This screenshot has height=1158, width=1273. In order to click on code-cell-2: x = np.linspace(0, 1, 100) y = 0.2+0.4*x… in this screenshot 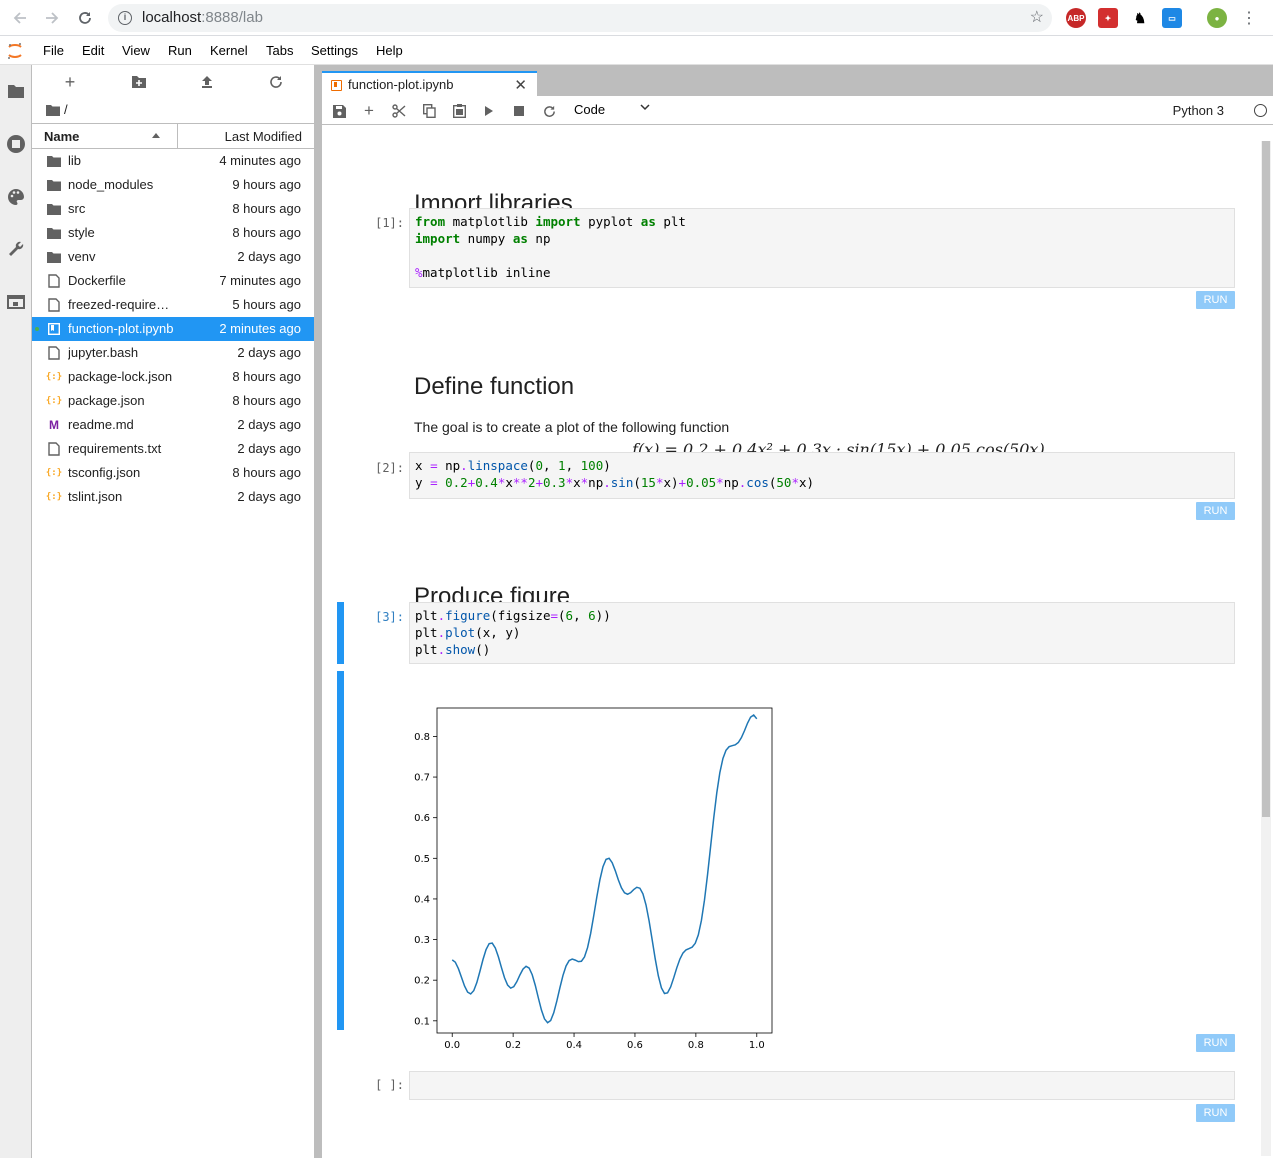, I will do `click(822, 475)`.